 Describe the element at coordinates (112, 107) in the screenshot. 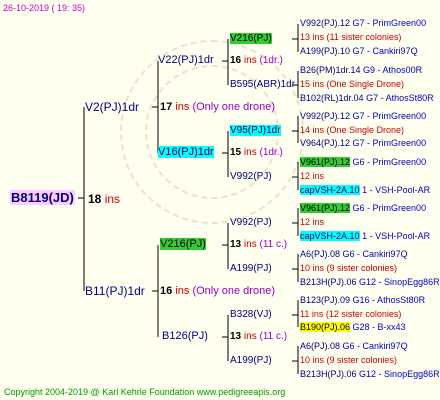

I see `gen1-queen-top: V2(PJ)1dr` at that location.